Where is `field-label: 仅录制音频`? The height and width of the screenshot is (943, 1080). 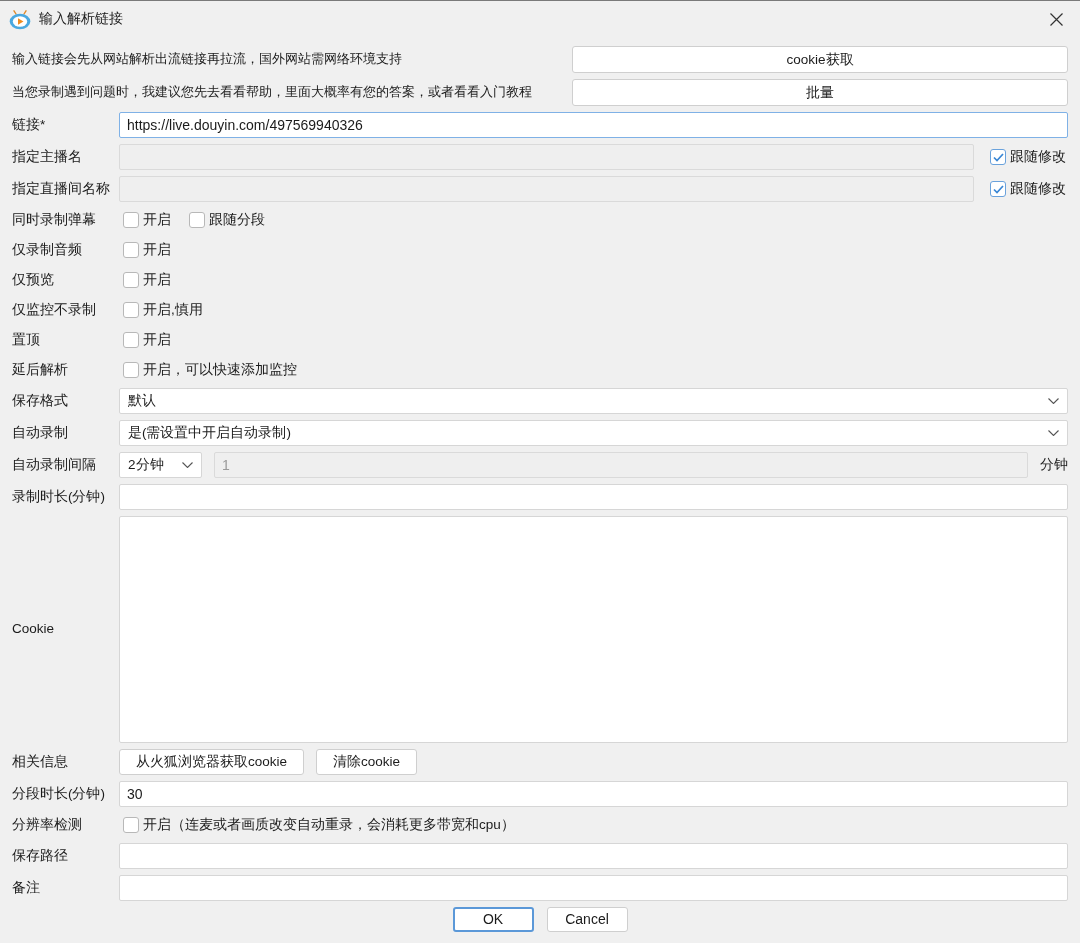
field-label: 仅录制音频 is located at coordinates (47, 250).